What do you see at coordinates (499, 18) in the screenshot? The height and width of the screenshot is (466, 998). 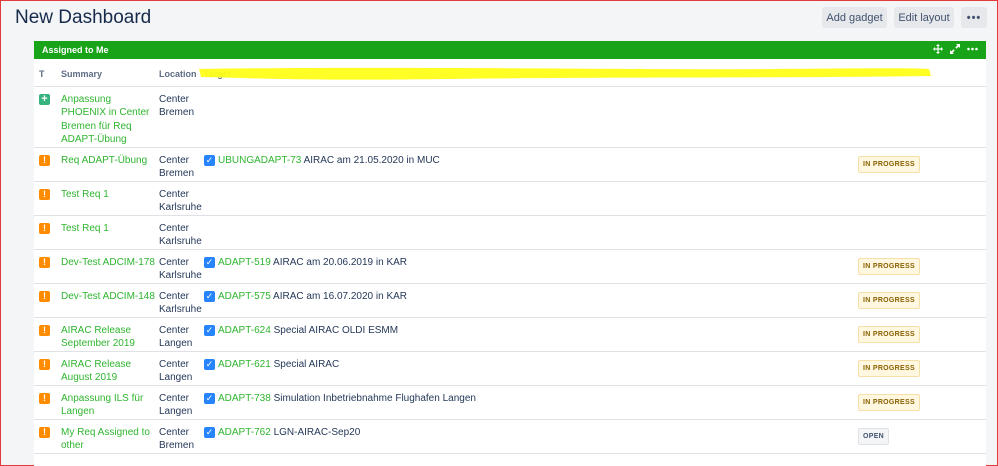 I see `dashboard-header: New Dashboard Add gadget Edit layout •••` at bounding box center [499, 18].